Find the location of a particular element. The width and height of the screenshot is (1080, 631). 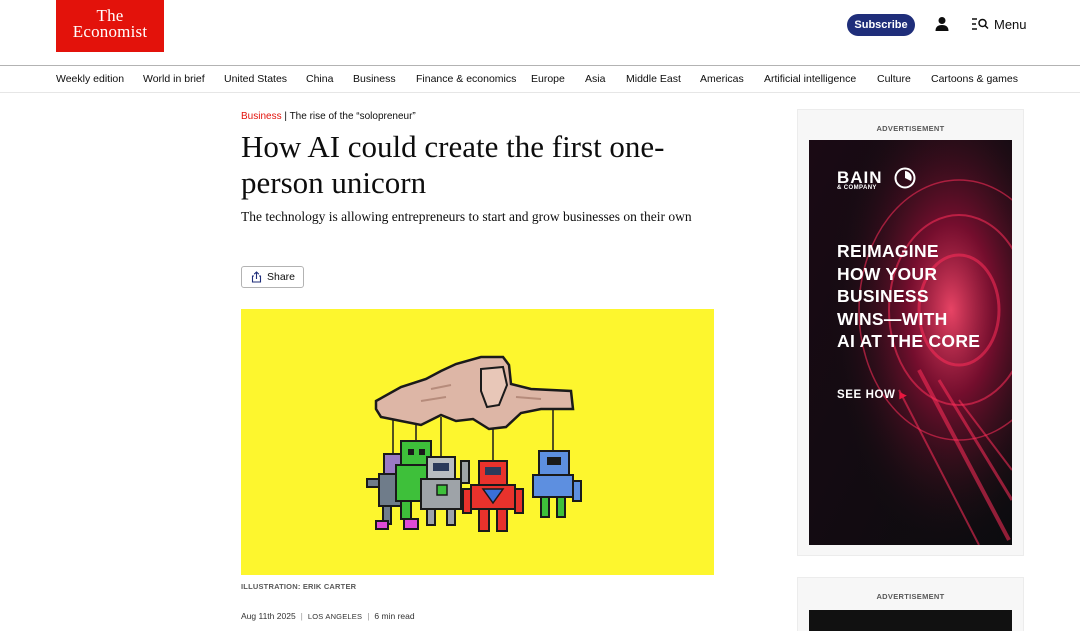

share-button: Share is located at coordinates (272, 277).